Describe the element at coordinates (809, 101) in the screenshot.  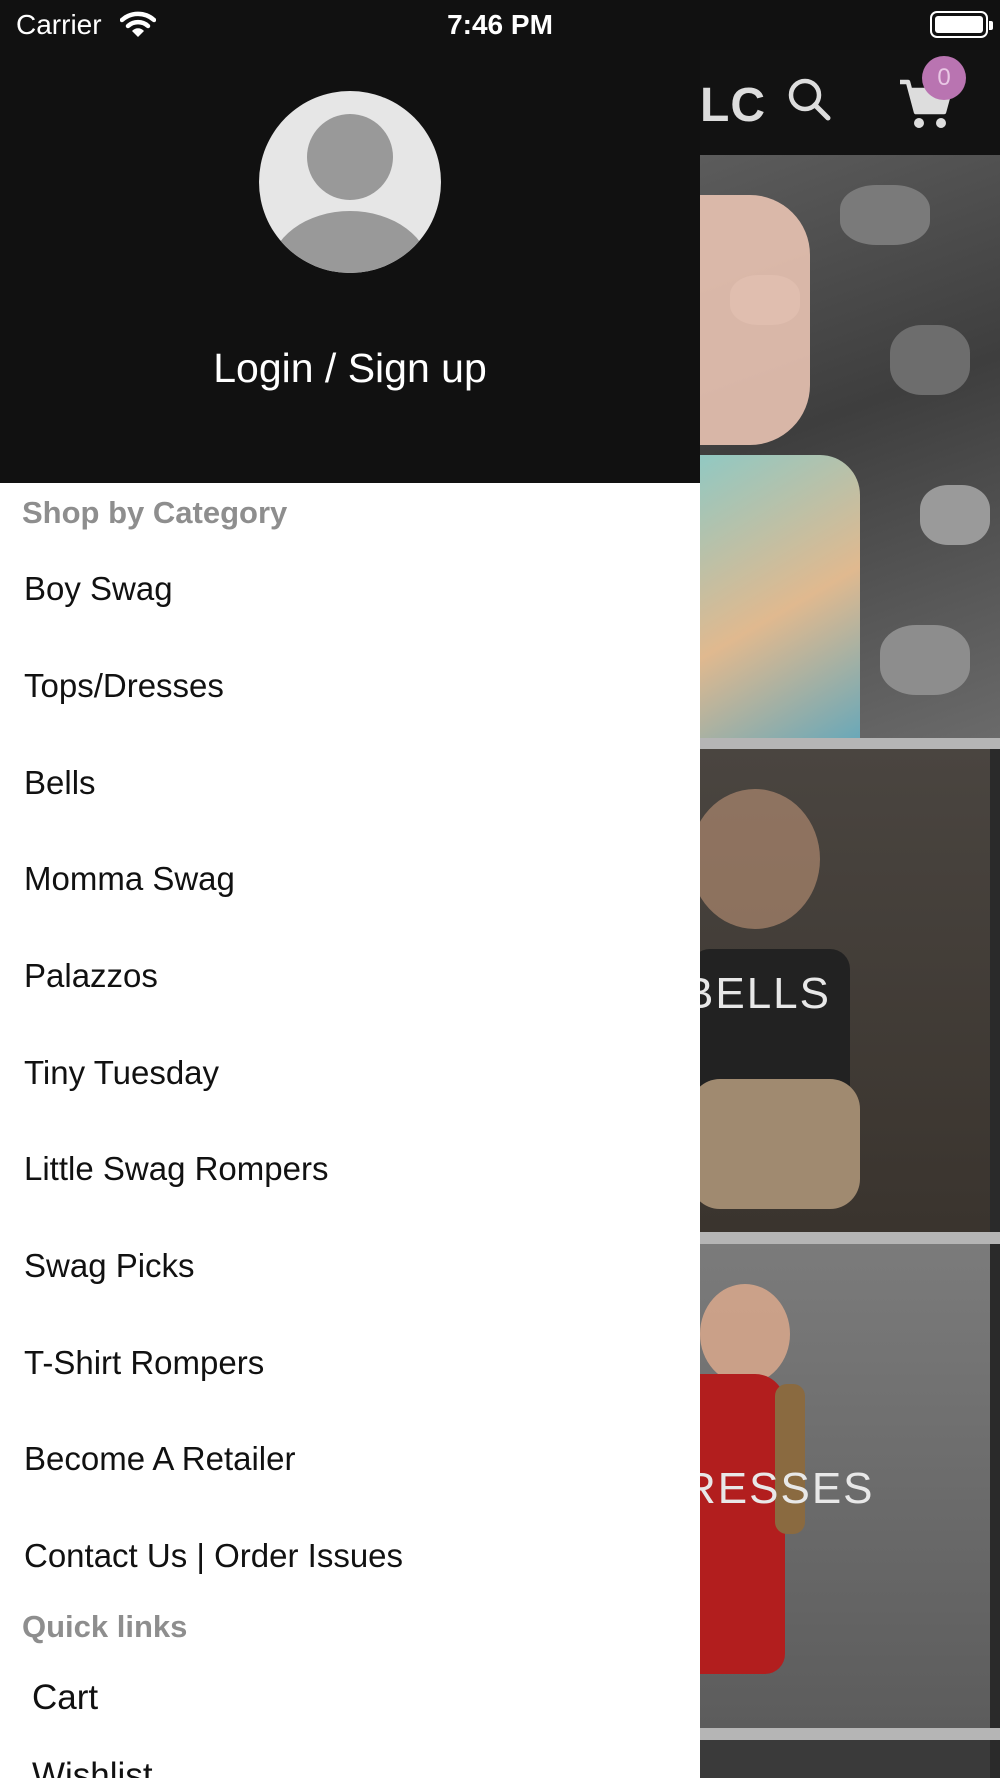
I see `search-icon` at that location.